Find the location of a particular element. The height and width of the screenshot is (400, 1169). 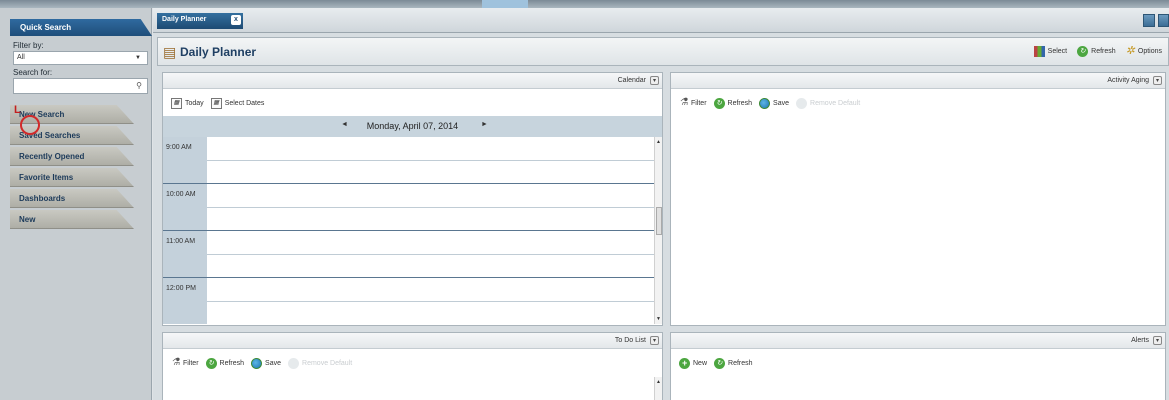

scroll-down-arrow-icon: ▼ is located at coordinates (658, 319).